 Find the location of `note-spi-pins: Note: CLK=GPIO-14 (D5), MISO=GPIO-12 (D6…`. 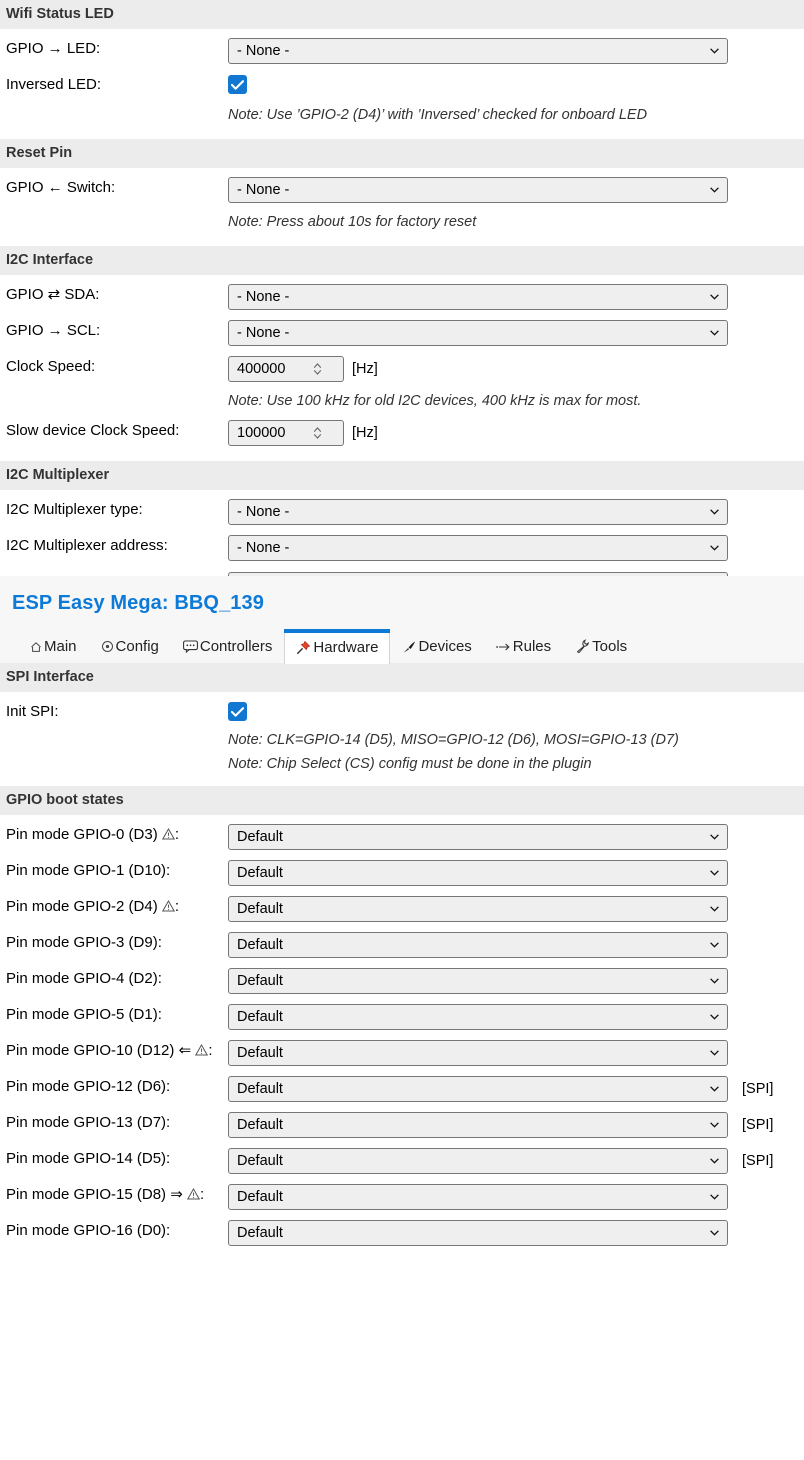

note-spi-pins: Note: CLK=GPIO-14 (D5), MISO=GPIO-12 (D6… is located at coordinates (453, 740).